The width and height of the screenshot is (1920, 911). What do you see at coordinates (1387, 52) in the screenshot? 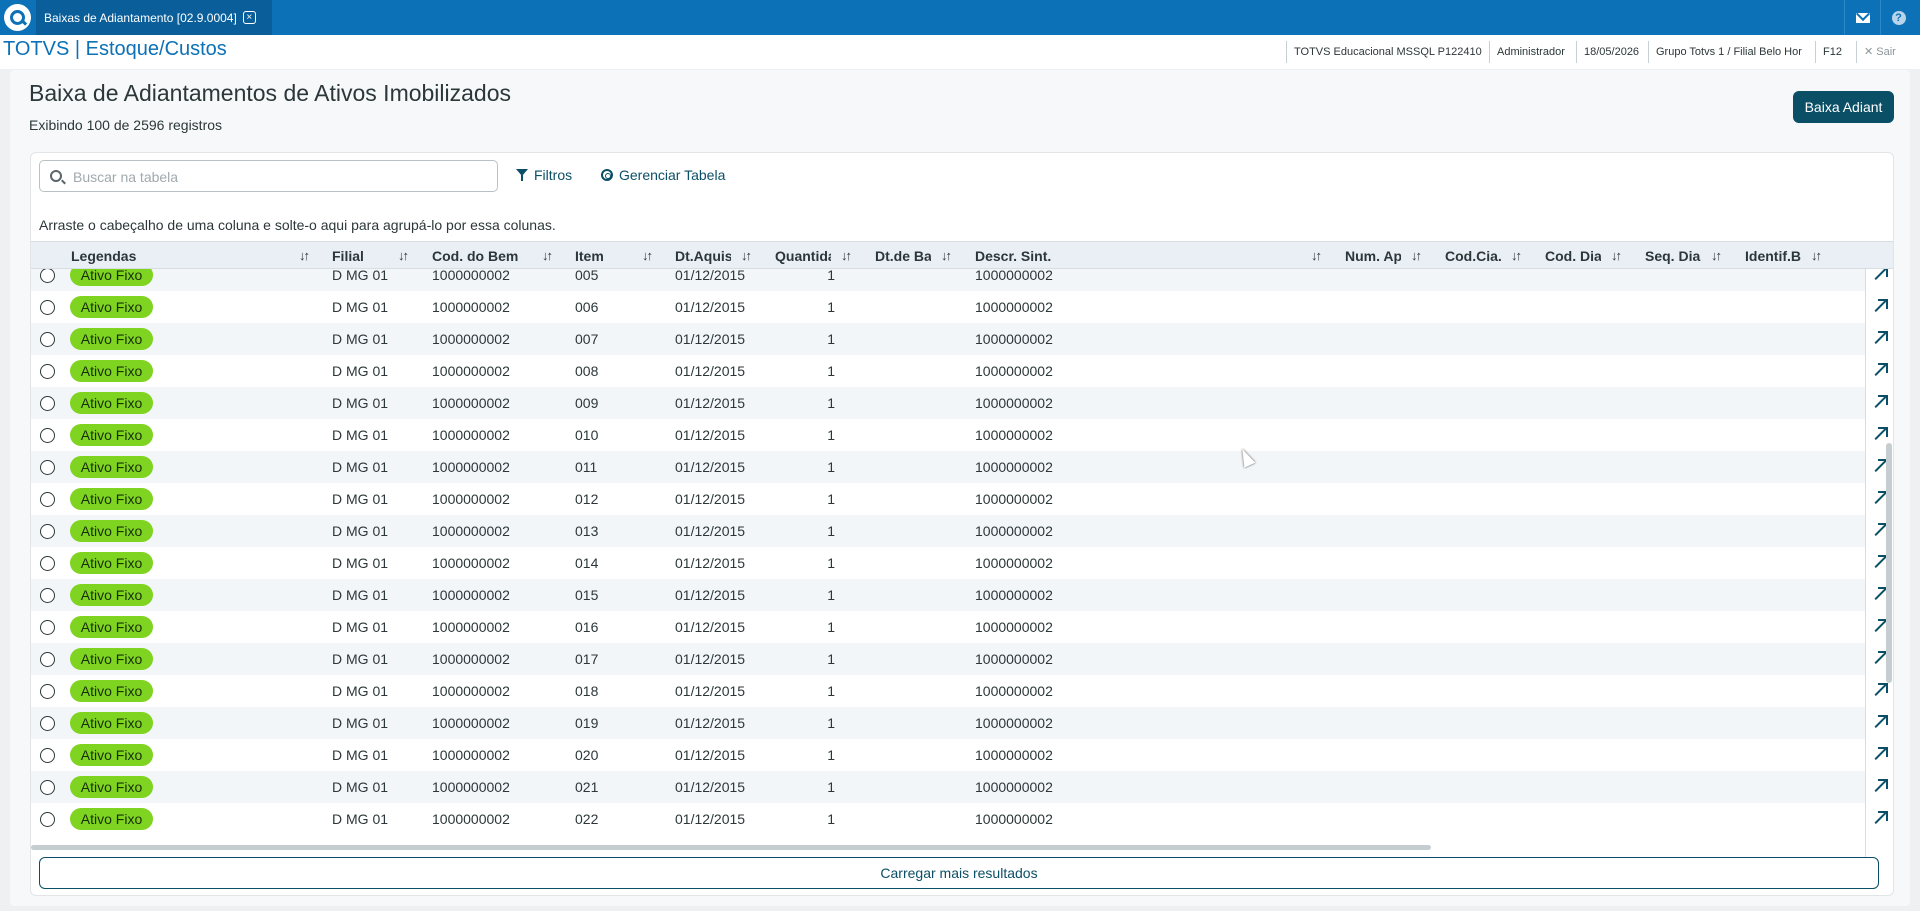
I see `environment-label: TOTVS Educacional MSSQL P122410` at bounding box center [1387, 52].